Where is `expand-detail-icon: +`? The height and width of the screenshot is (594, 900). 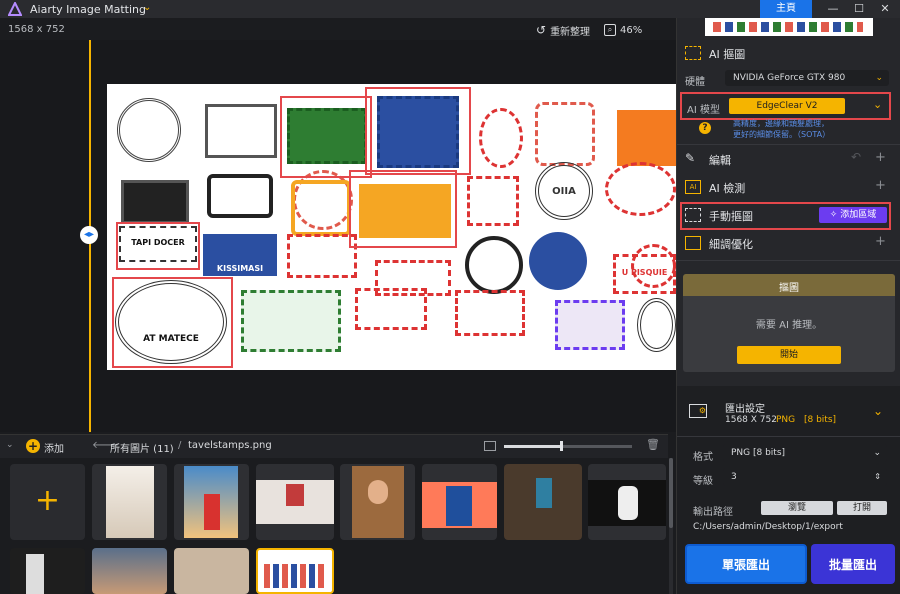
expand-detail-icon: + is located at coordinates (880, 241).